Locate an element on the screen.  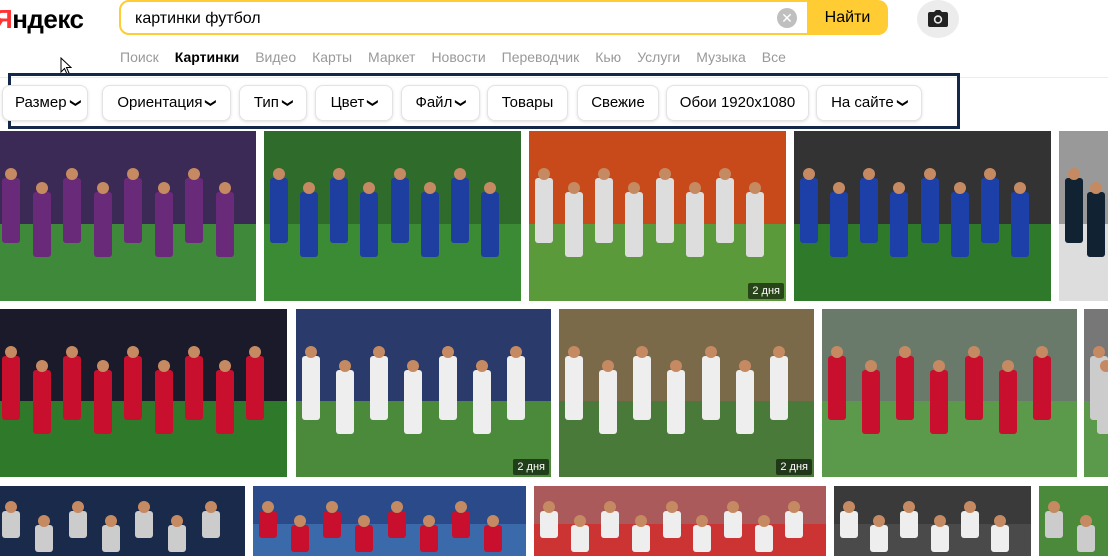
service-tab-7: Кью is located at coordinates (608, 57).